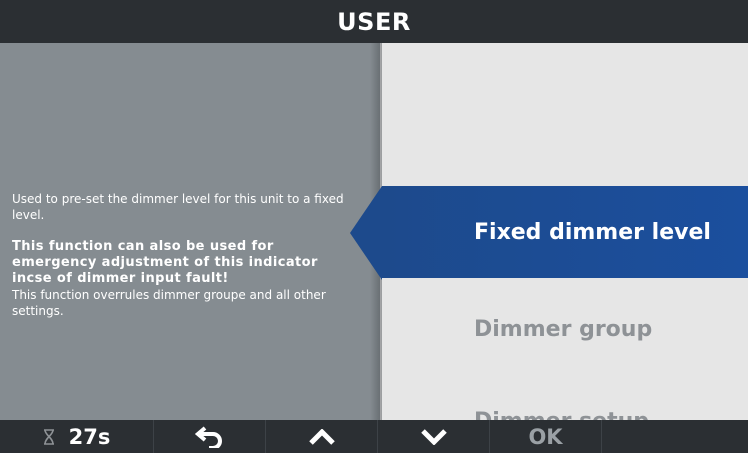 Image resolution: width=748 pixels, height=453 pixels. I want to click on timeout-value: 27s, so click(89, 436).